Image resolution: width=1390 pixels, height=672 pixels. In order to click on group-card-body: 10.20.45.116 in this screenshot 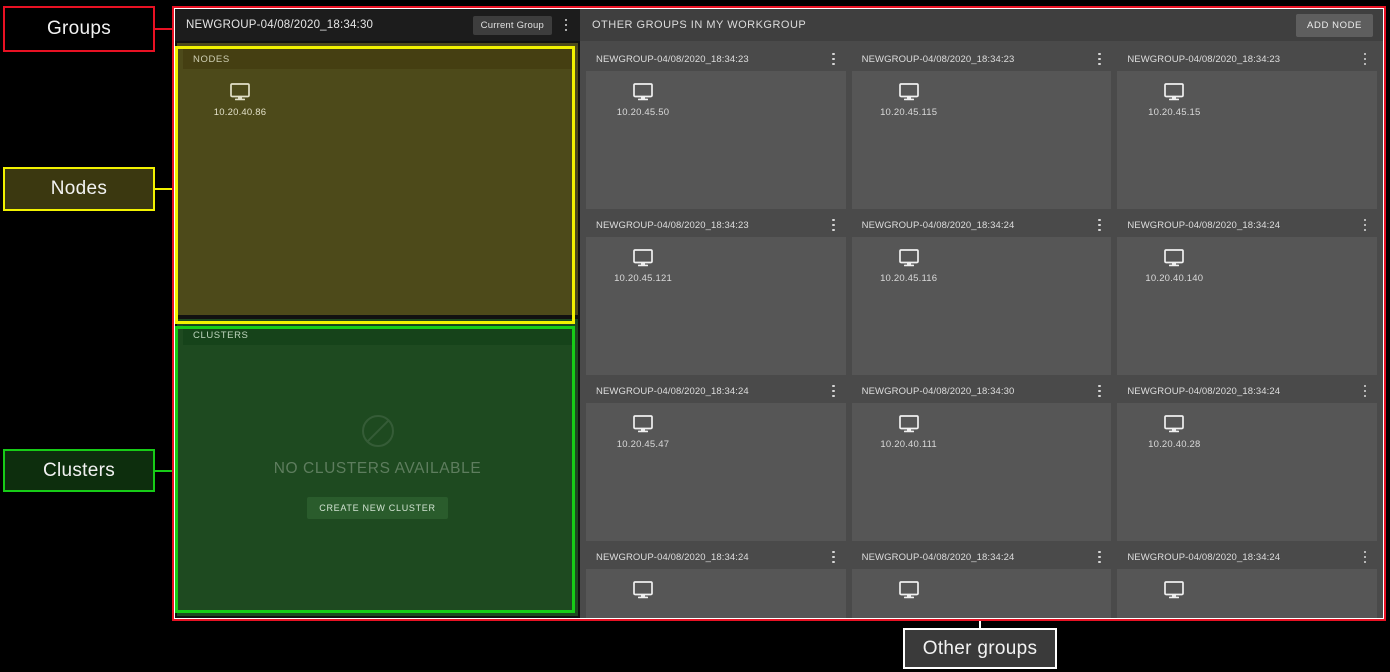, I will do `click(982, 306)`.